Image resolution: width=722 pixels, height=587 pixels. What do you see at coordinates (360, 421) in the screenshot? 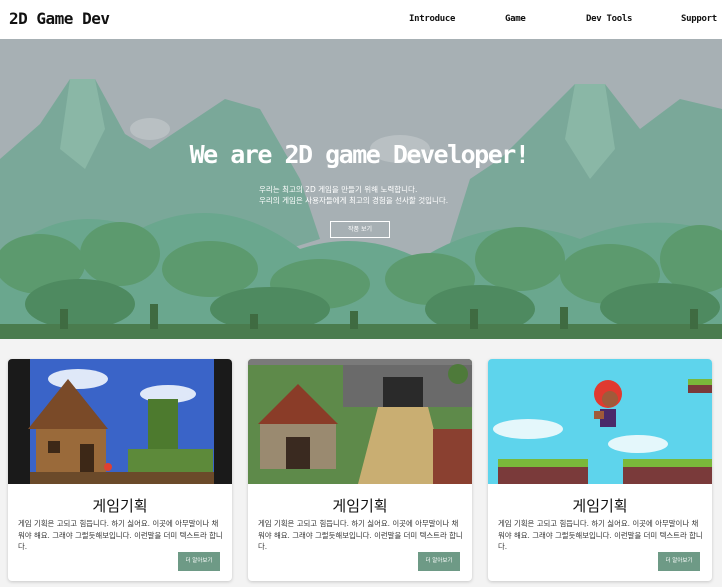
I see `game-screenshot-town-image` at bounding box center [360, 421].